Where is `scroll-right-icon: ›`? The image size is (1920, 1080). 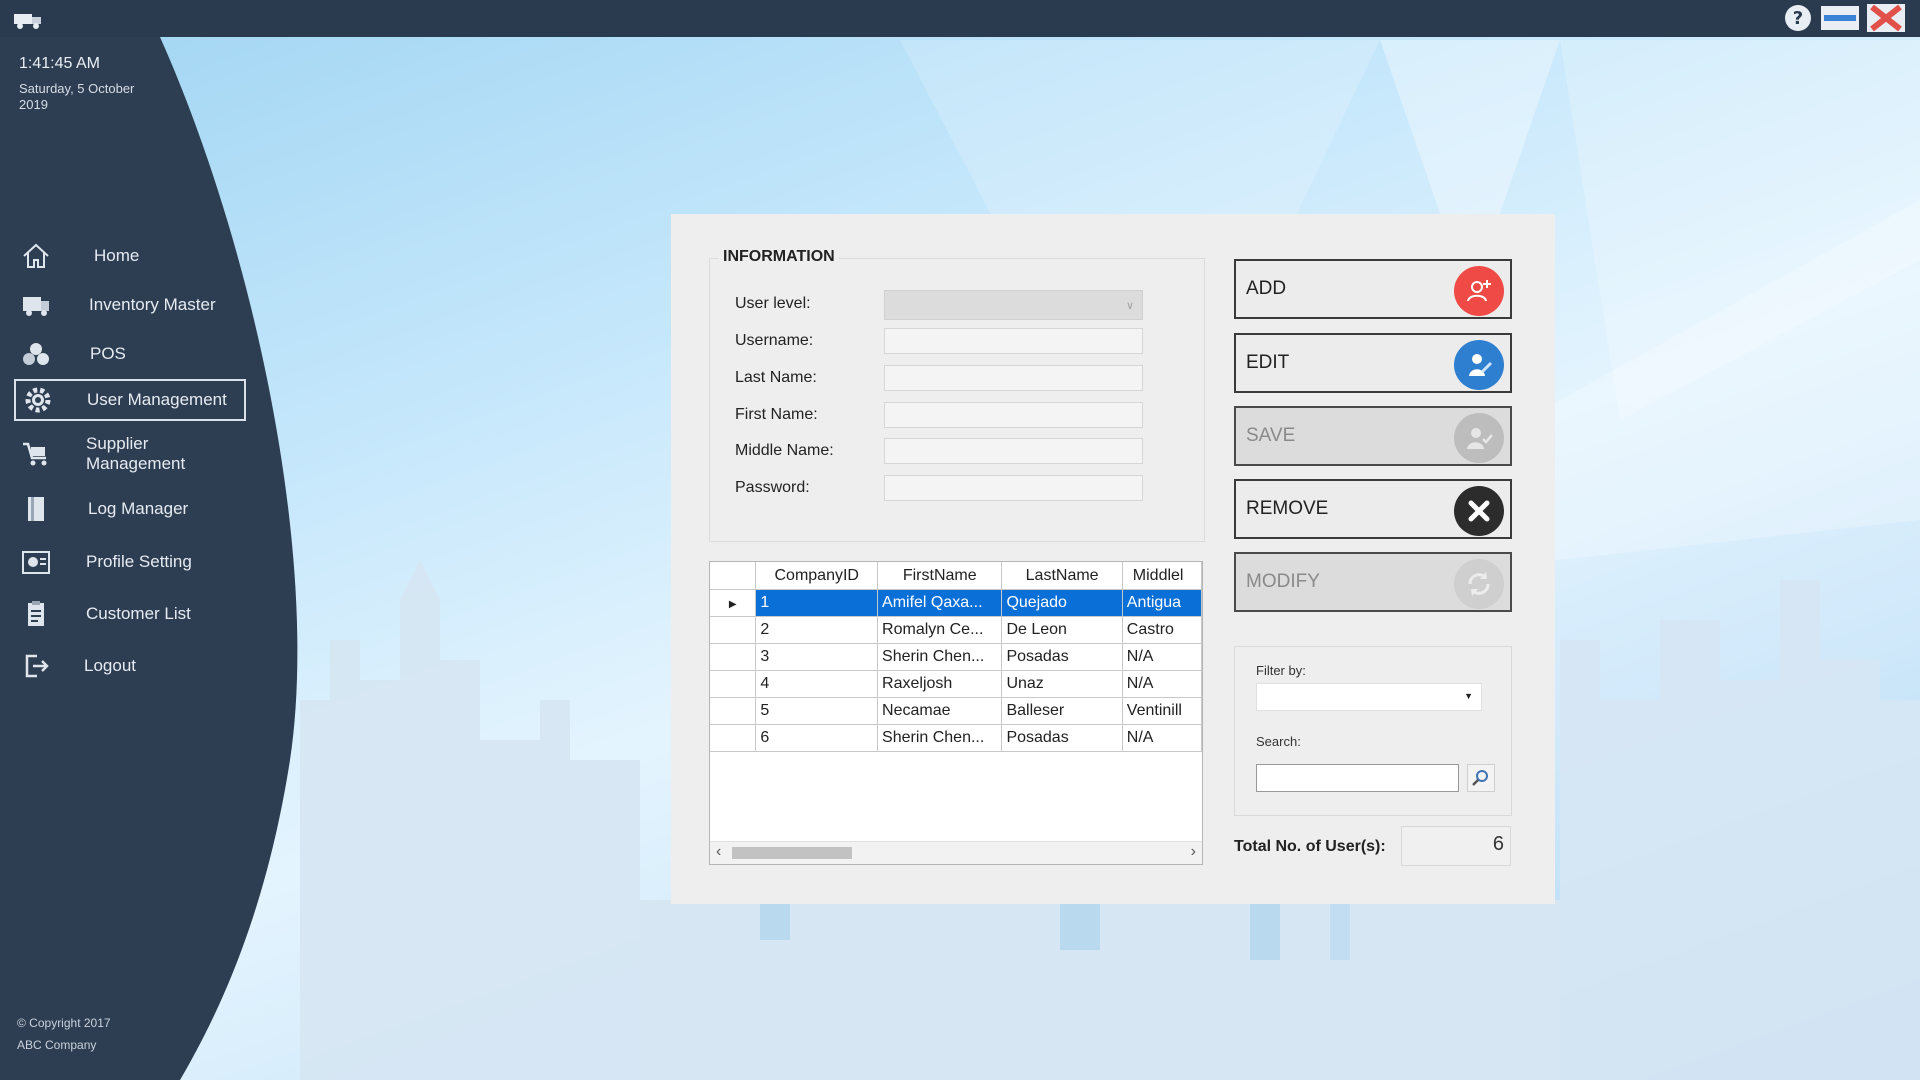
scroll-right-icon: › is located at coordinates (1193, 852).